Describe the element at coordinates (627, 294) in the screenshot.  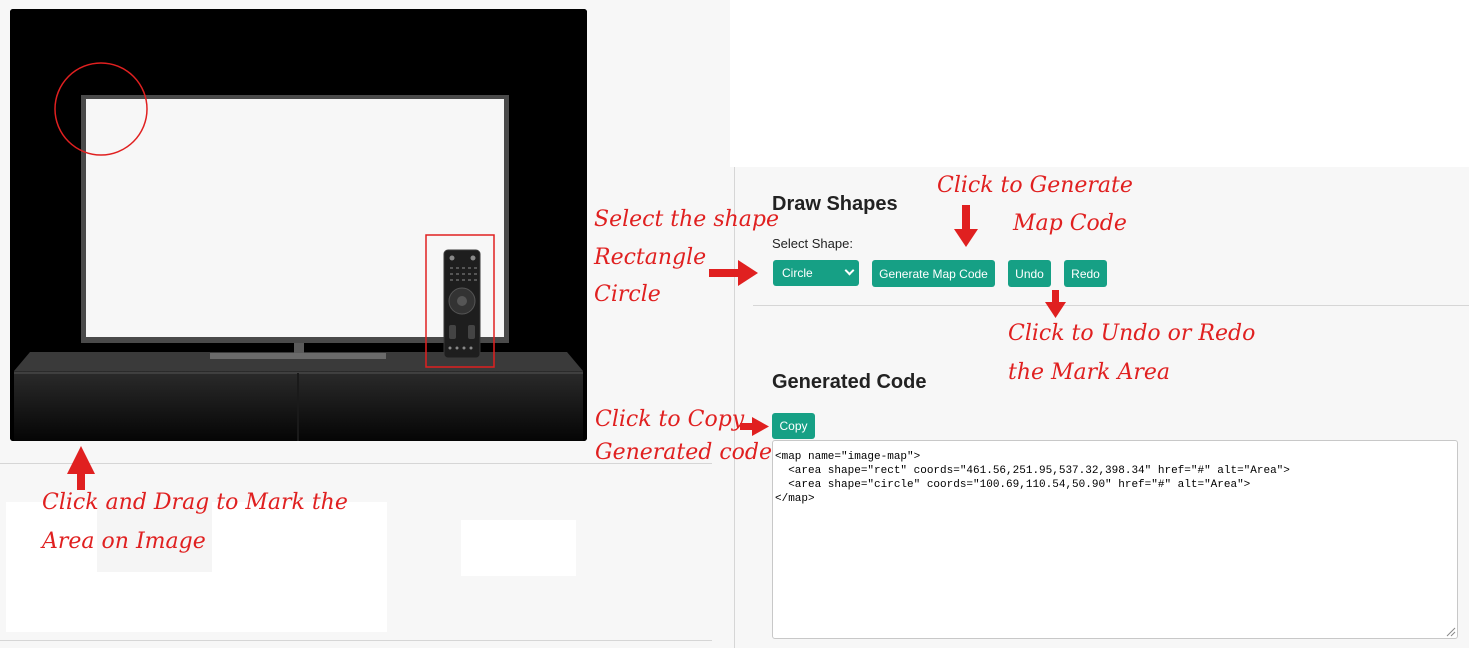
I see `annotation-shape-3: Circle` at that location.